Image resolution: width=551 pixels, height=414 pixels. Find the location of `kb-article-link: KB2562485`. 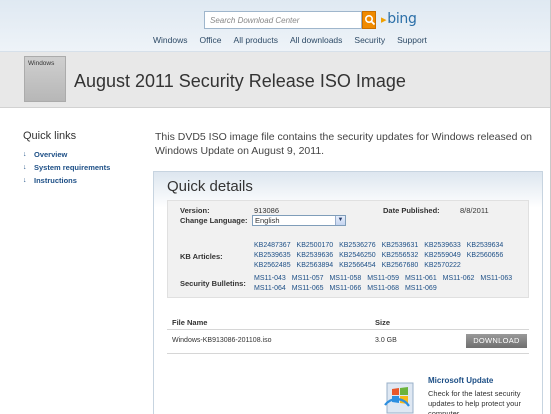

kb-article-link: KB2562485 is located at coordinates (272, 265).